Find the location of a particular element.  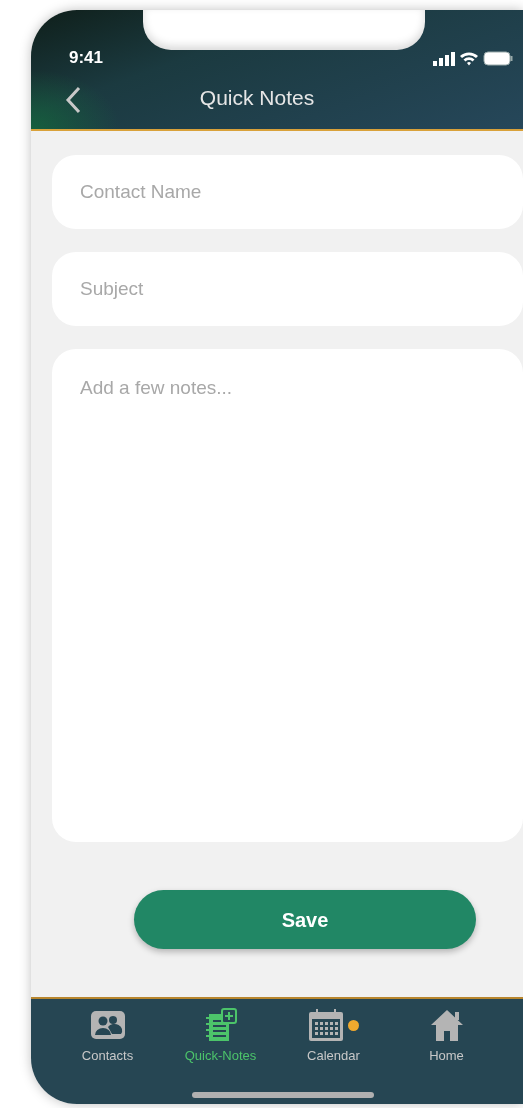

status-time: 9:41 is located at coordinates (86, 57).